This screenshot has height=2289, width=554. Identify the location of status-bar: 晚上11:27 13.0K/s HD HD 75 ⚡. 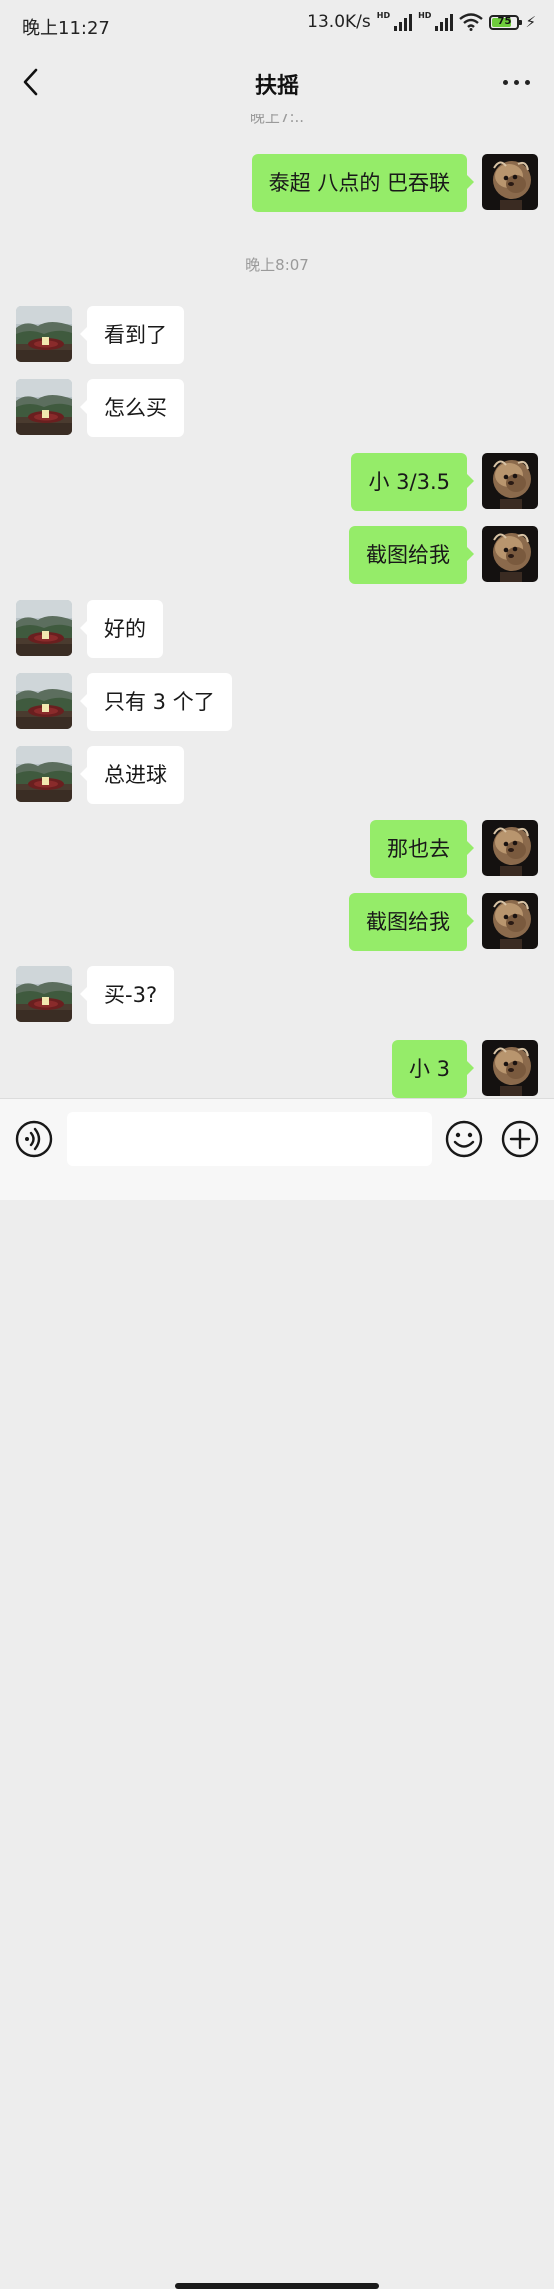
(277, 25).